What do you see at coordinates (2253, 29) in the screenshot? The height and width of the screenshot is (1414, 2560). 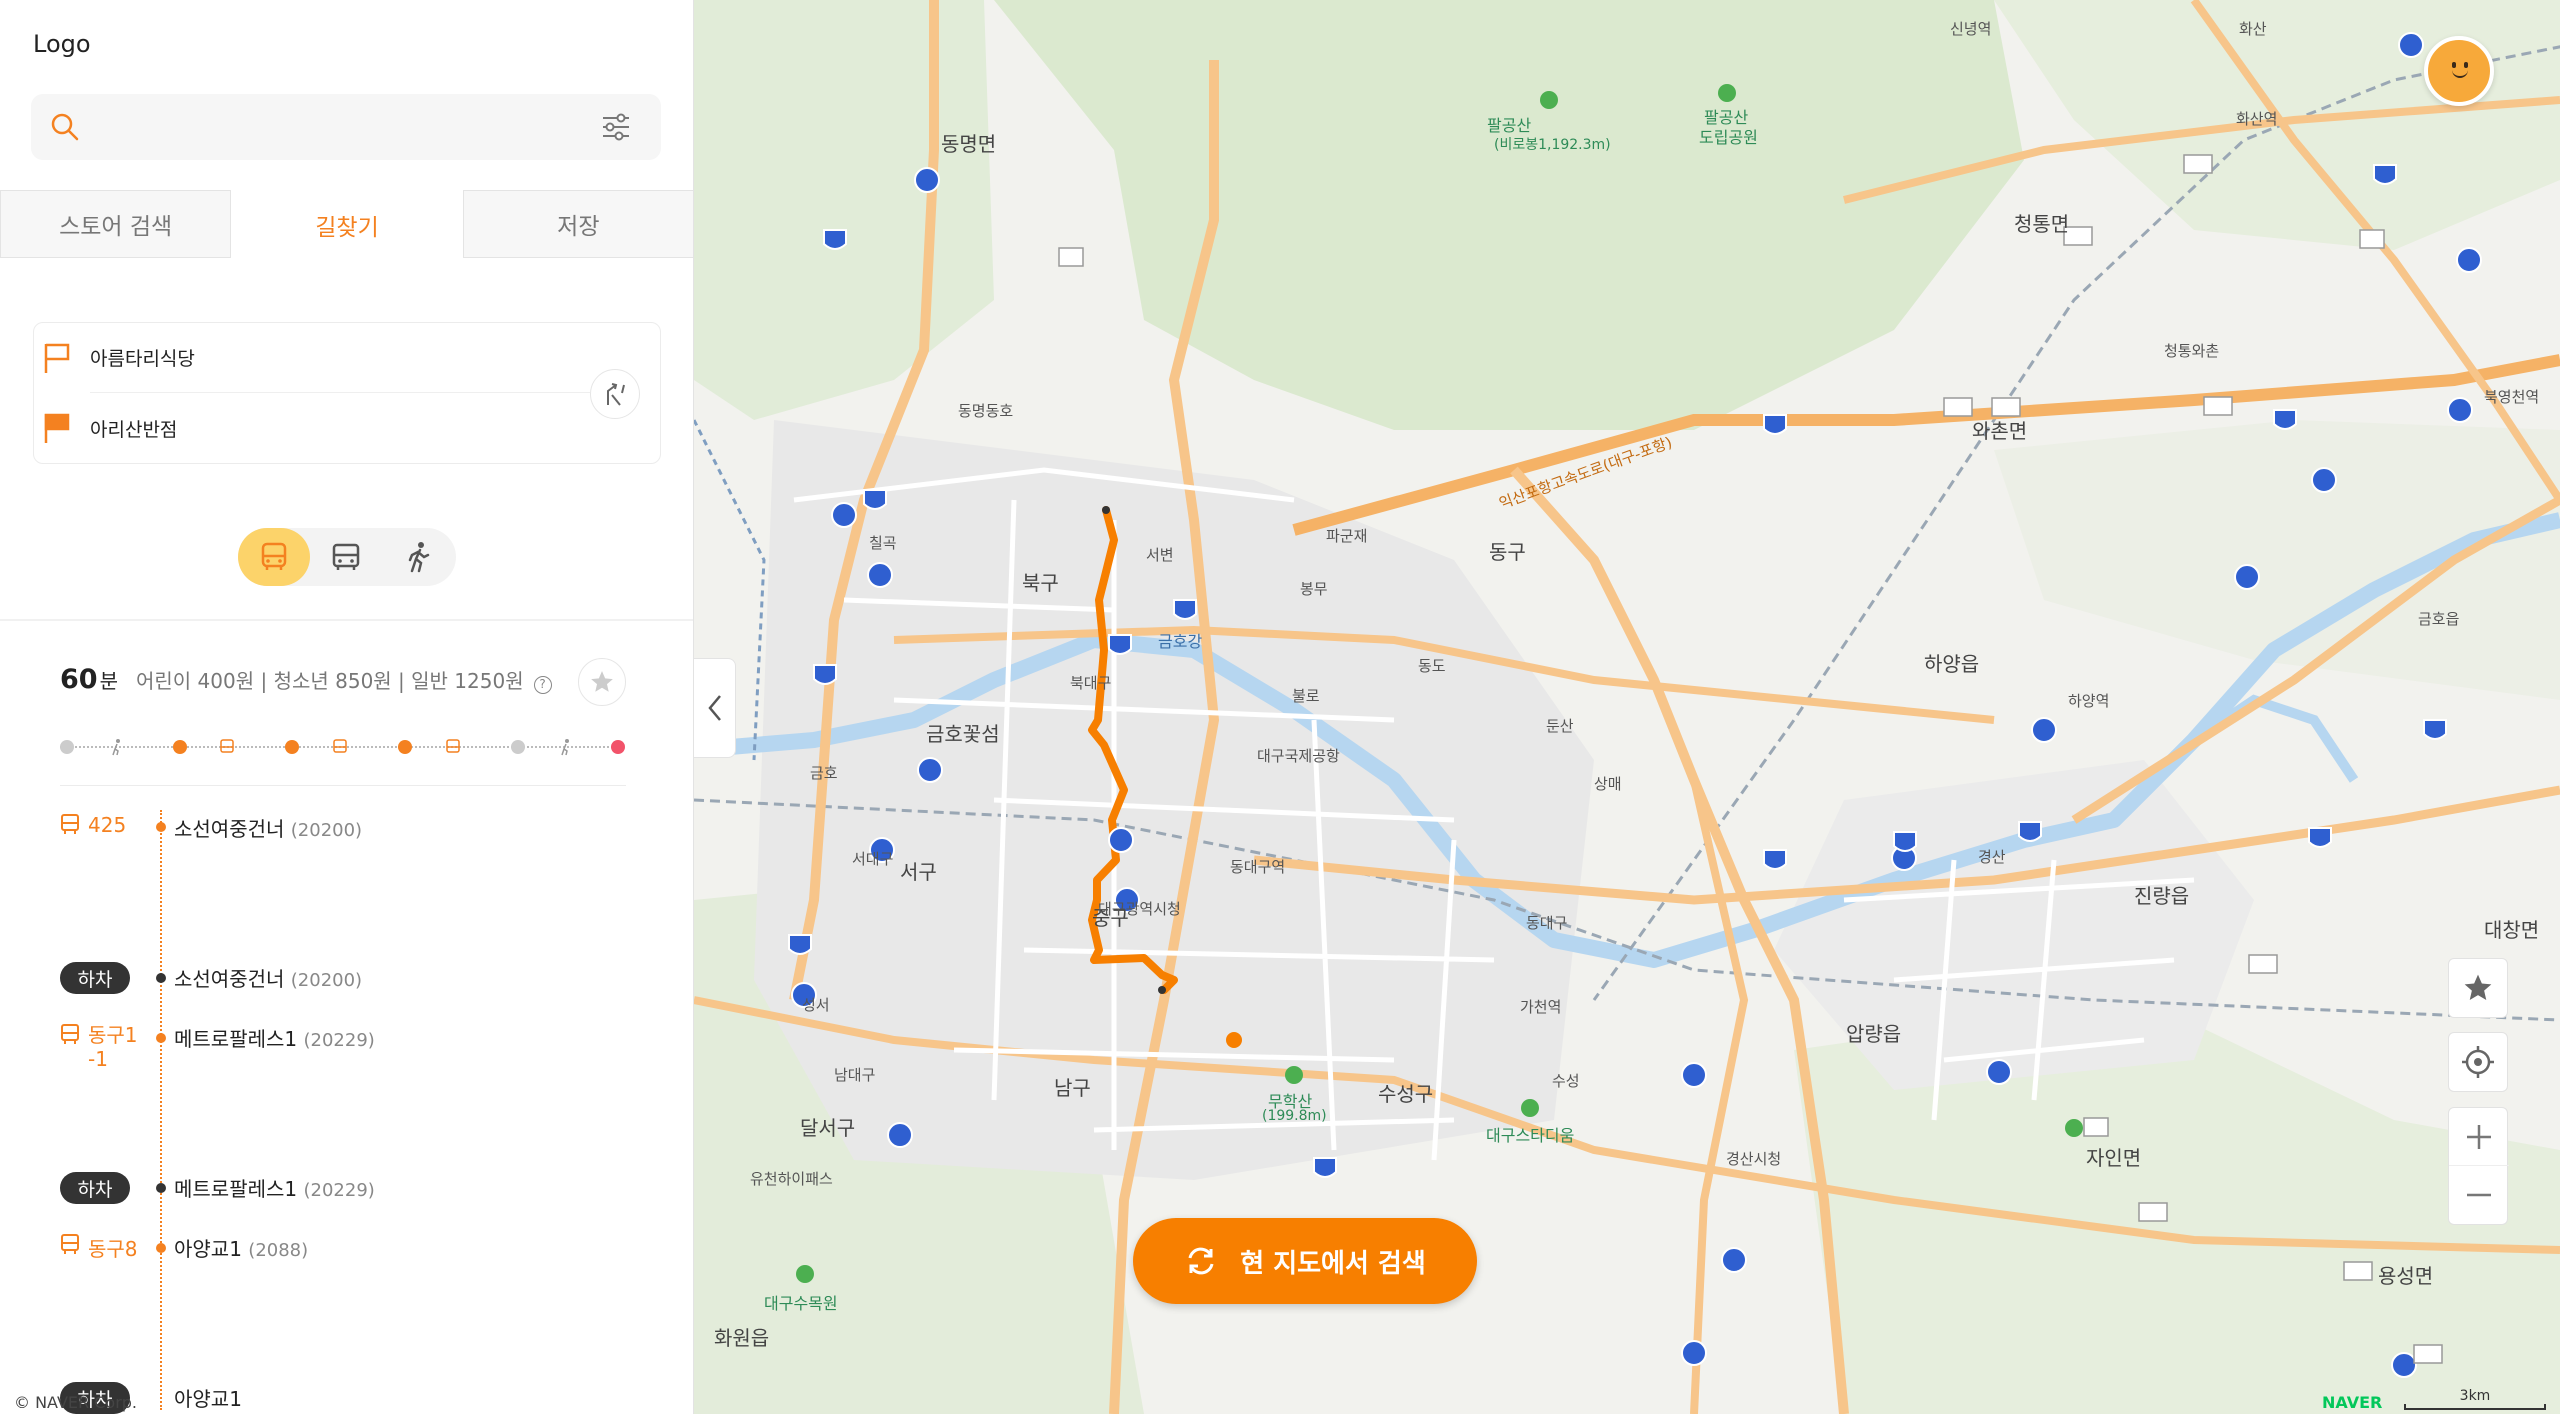 I see `map-label: 화산` at bounding box center [2253, 29].